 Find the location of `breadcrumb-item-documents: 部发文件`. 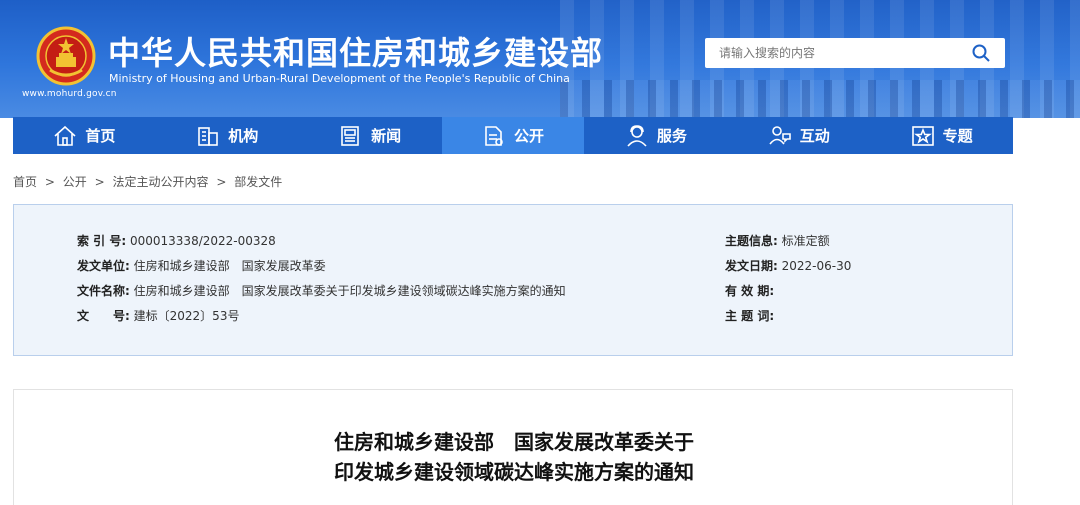

breadcrumb-item-documents: 部发文件 is located at coordinates (258, 182).